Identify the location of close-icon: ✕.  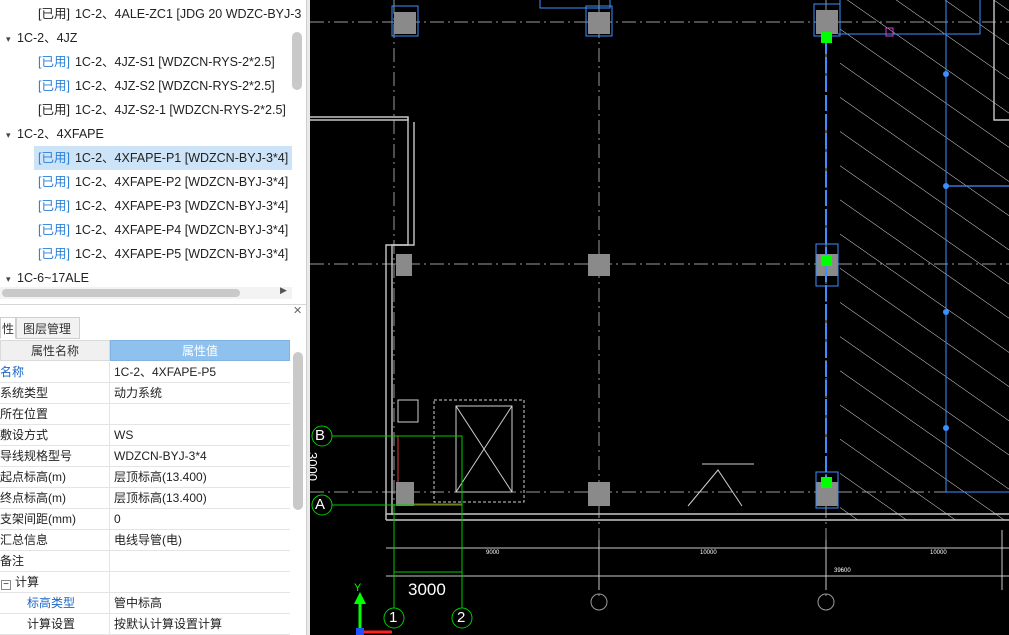
(297, 310).